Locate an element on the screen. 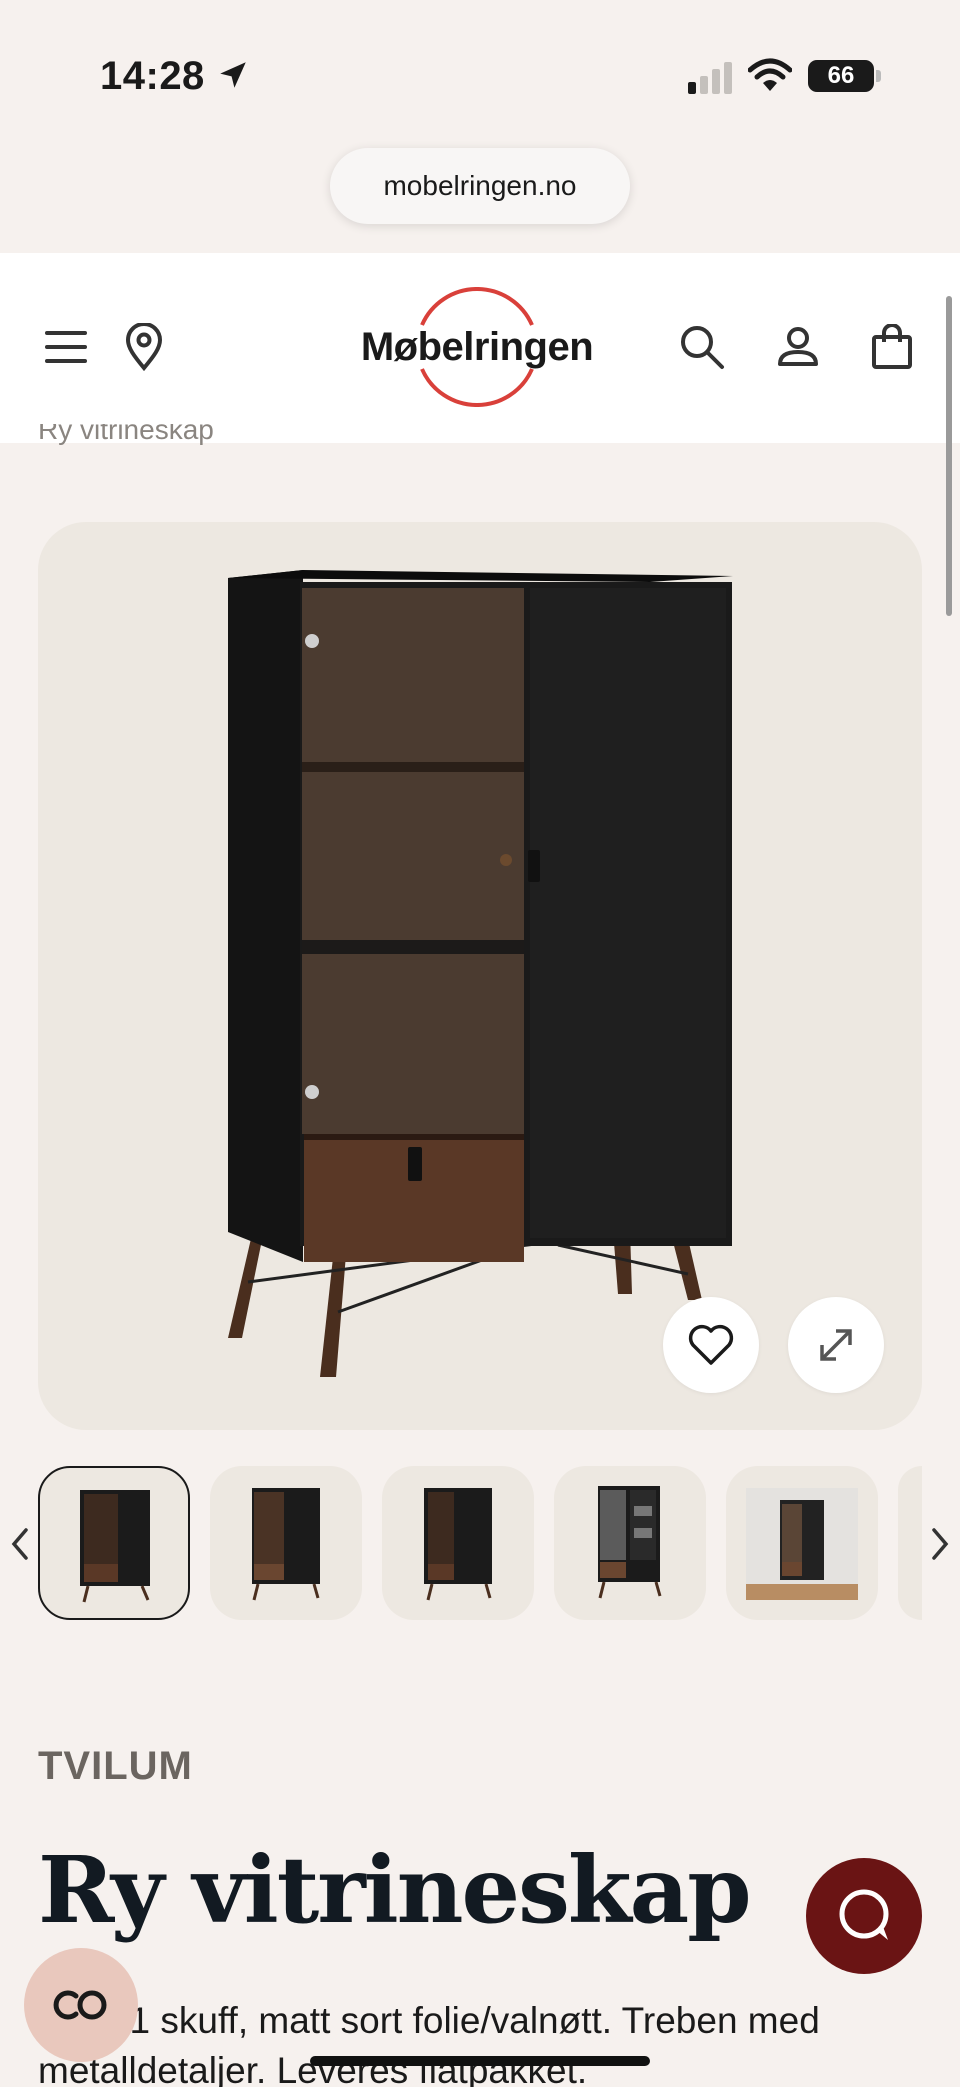 This screenshot has width=960, height=2087. co-logo-icon is located at coordinates (80, 2005).